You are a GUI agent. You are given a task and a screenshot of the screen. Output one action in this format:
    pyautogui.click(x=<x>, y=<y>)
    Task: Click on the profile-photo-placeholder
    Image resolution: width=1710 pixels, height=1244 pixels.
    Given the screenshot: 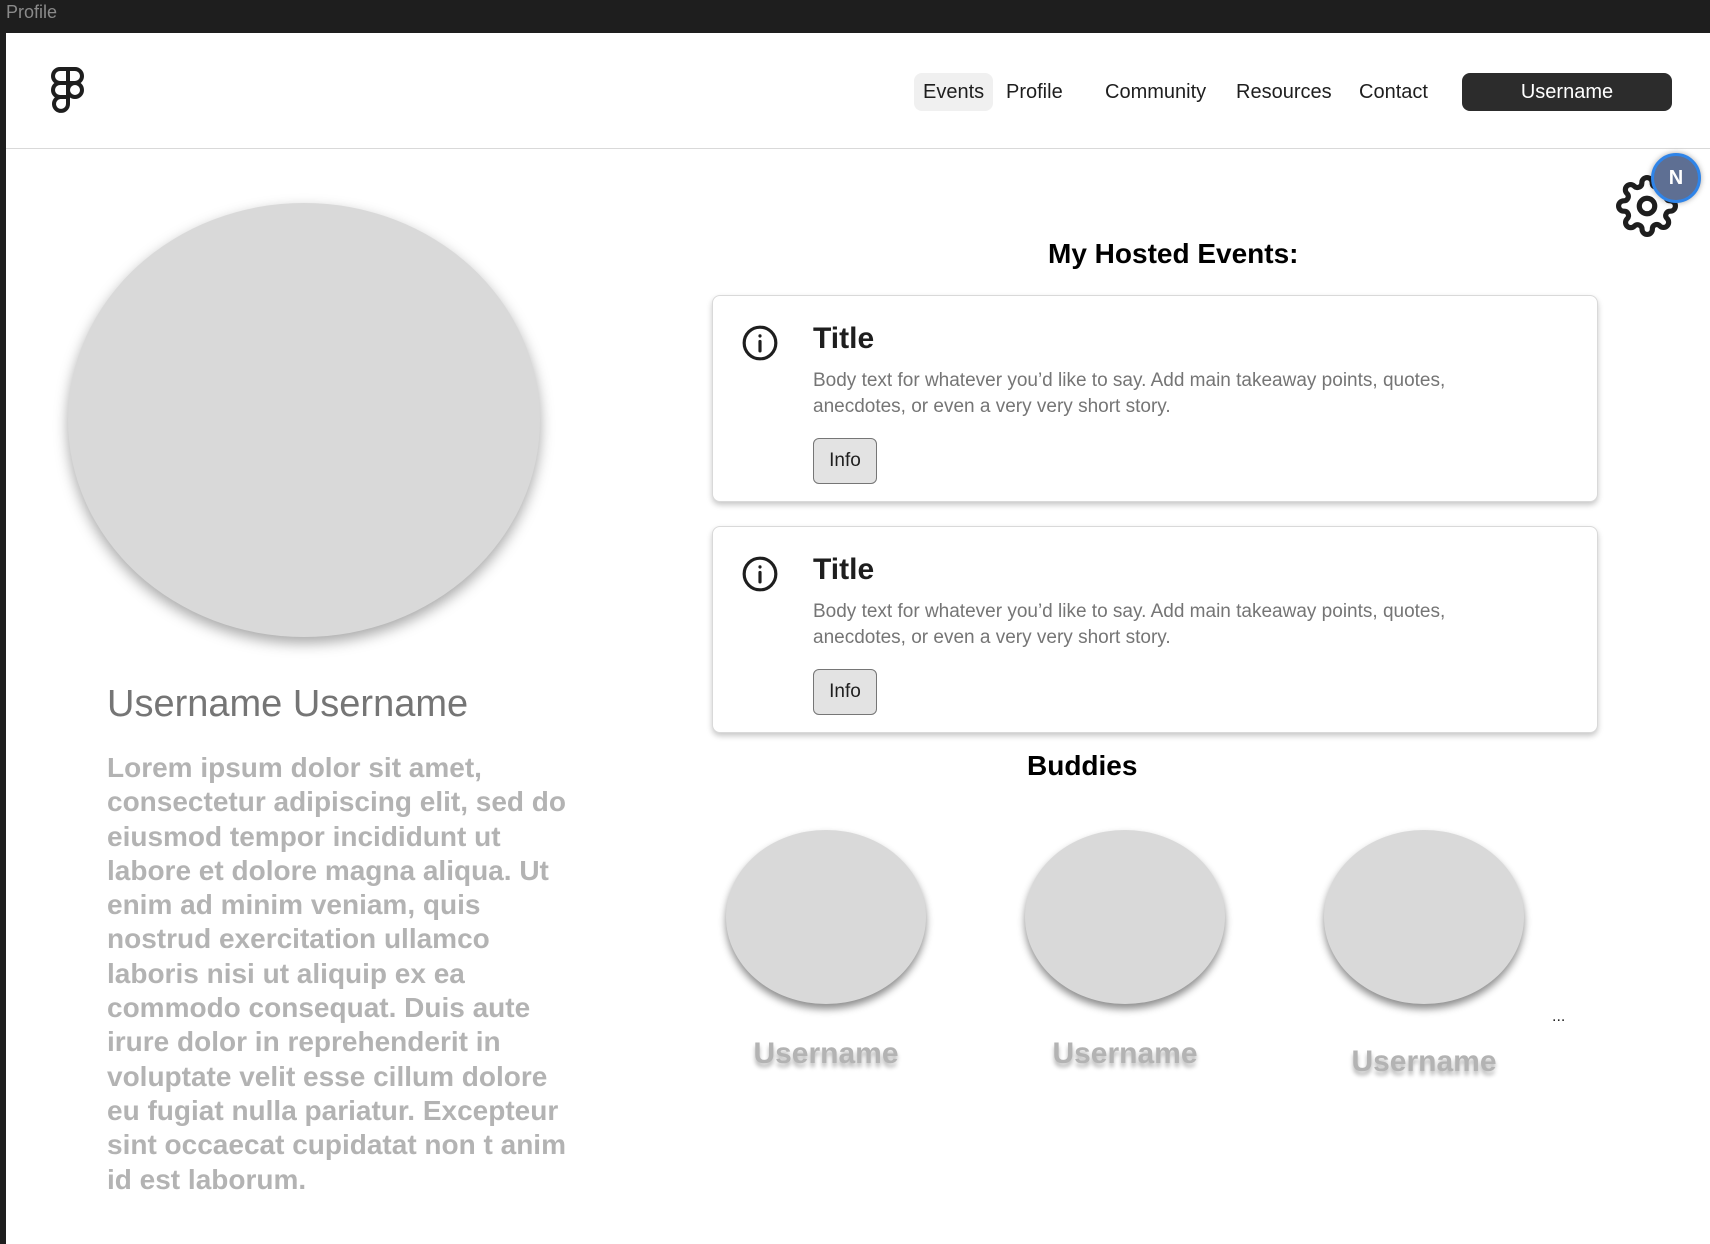 What is the action you would take?
    pyautogui.click(x=304, y=420)
    